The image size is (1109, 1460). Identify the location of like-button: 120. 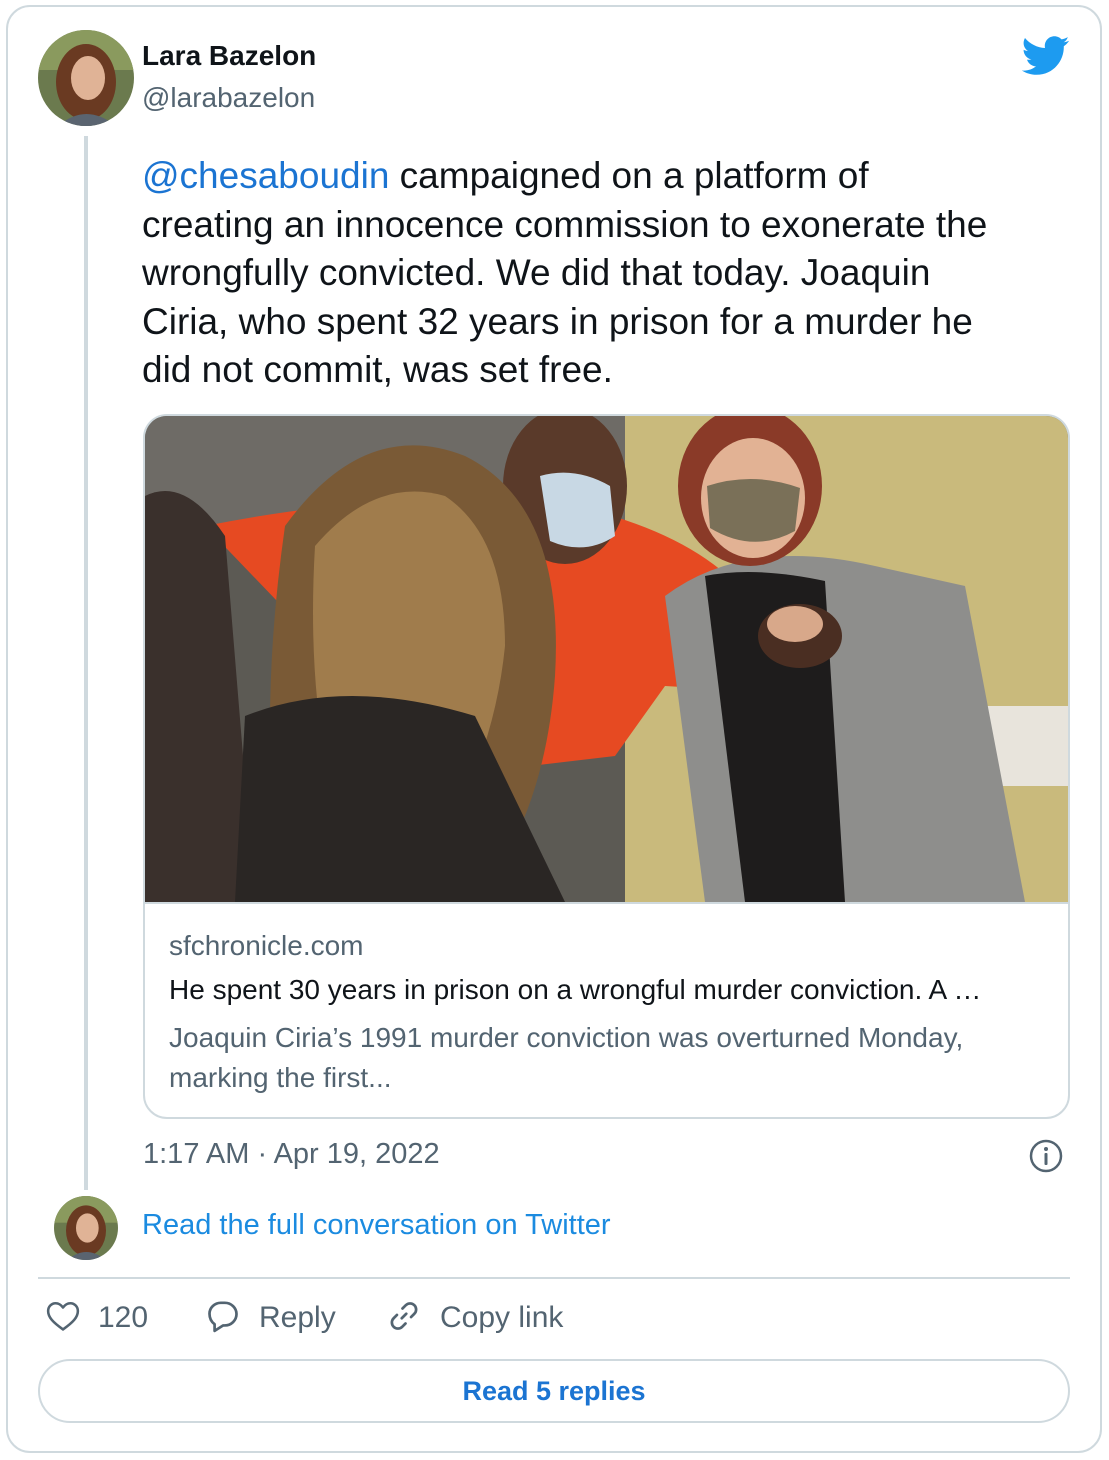
(97, 1318).